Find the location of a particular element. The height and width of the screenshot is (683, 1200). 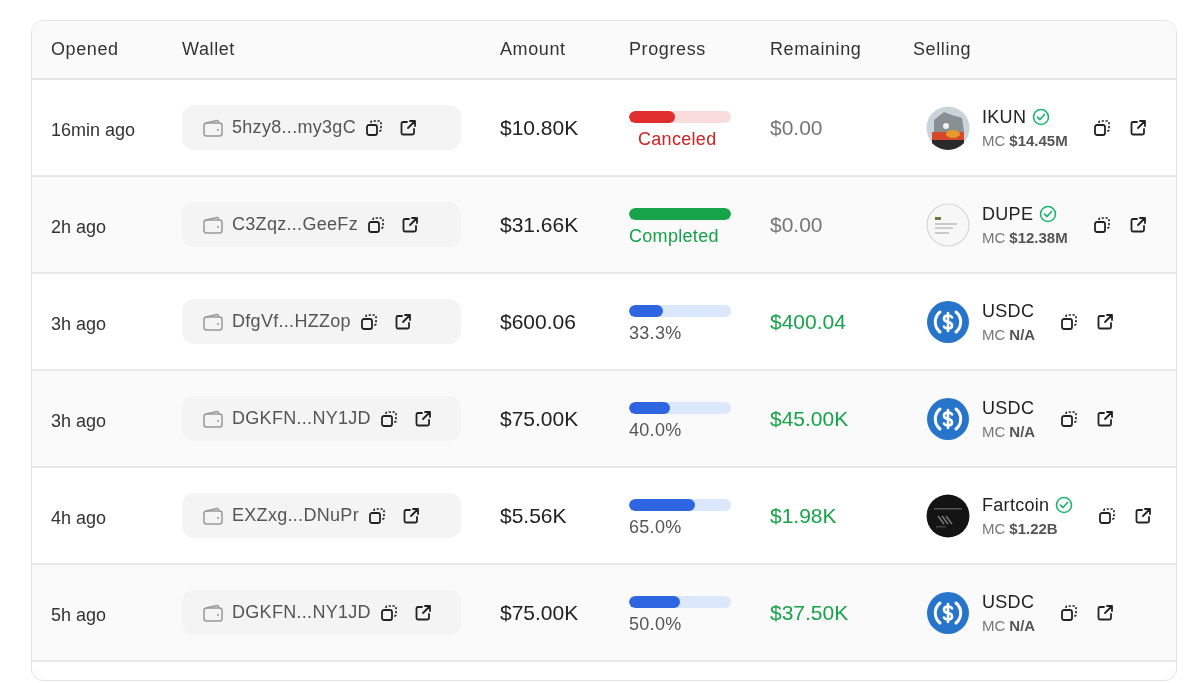

remaining-amount: $1.98K is located at coordinates (804, 515).